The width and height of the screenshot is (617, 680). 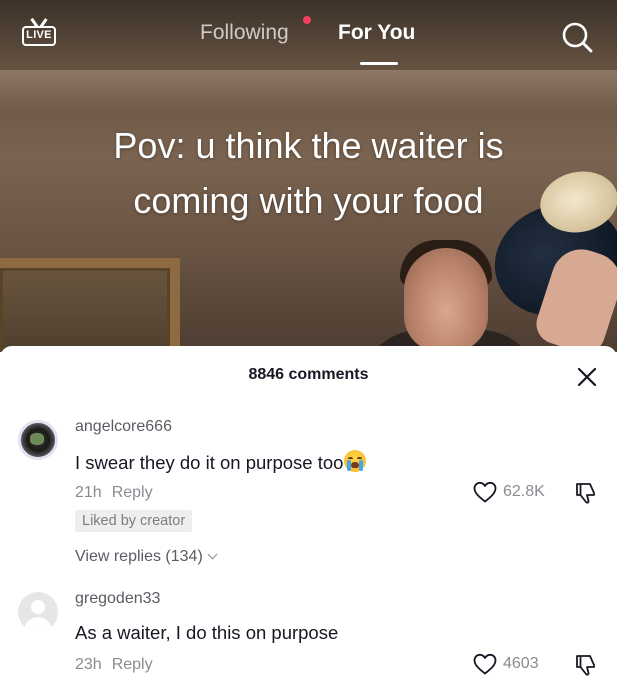 I want to click on video-caption-line1: Pov: u think the waiter is, so click(x=308, y=145).